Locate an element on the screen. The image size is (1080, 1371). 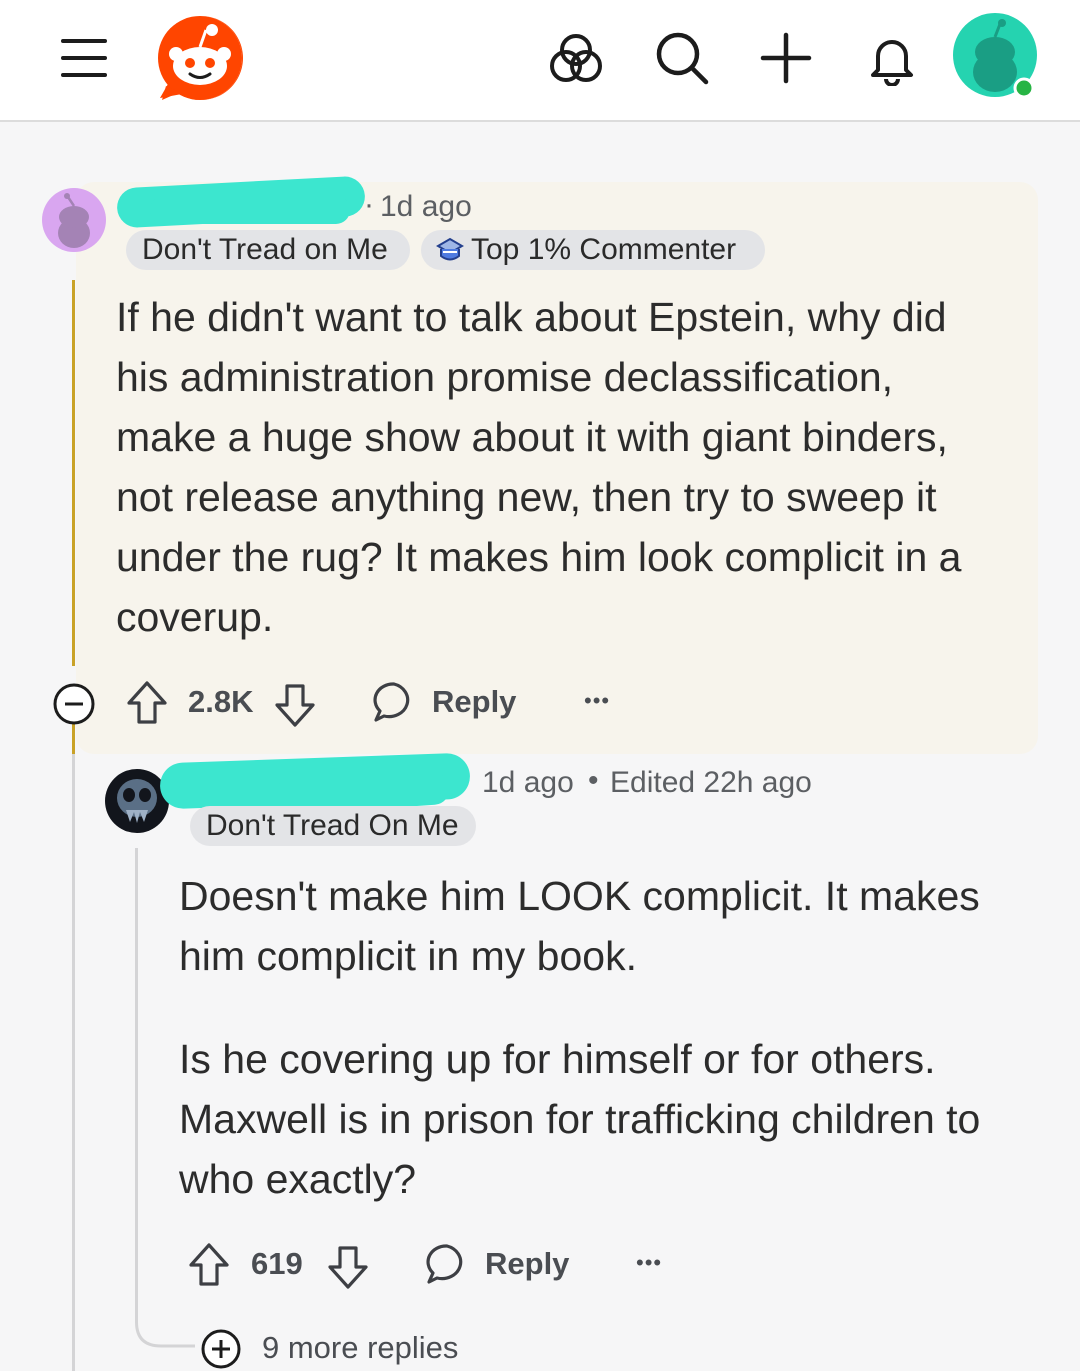
redacted-username-part is located at coordinates (250, 210).